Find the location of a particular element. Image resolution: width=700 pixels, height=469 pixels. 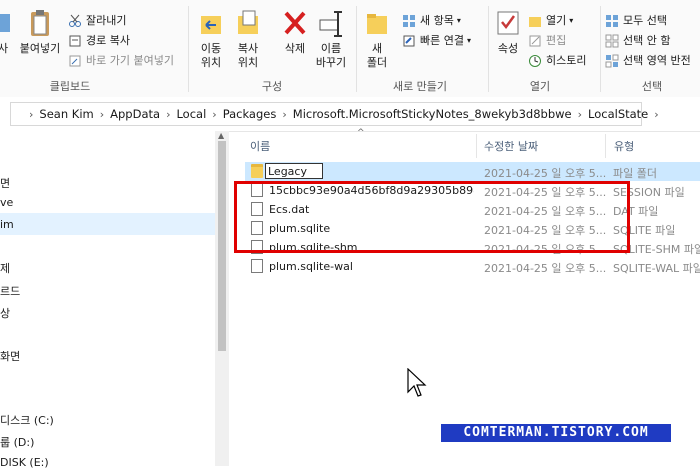

breadcrumb-user: Sean Kim is located at coordinates (66, 114).